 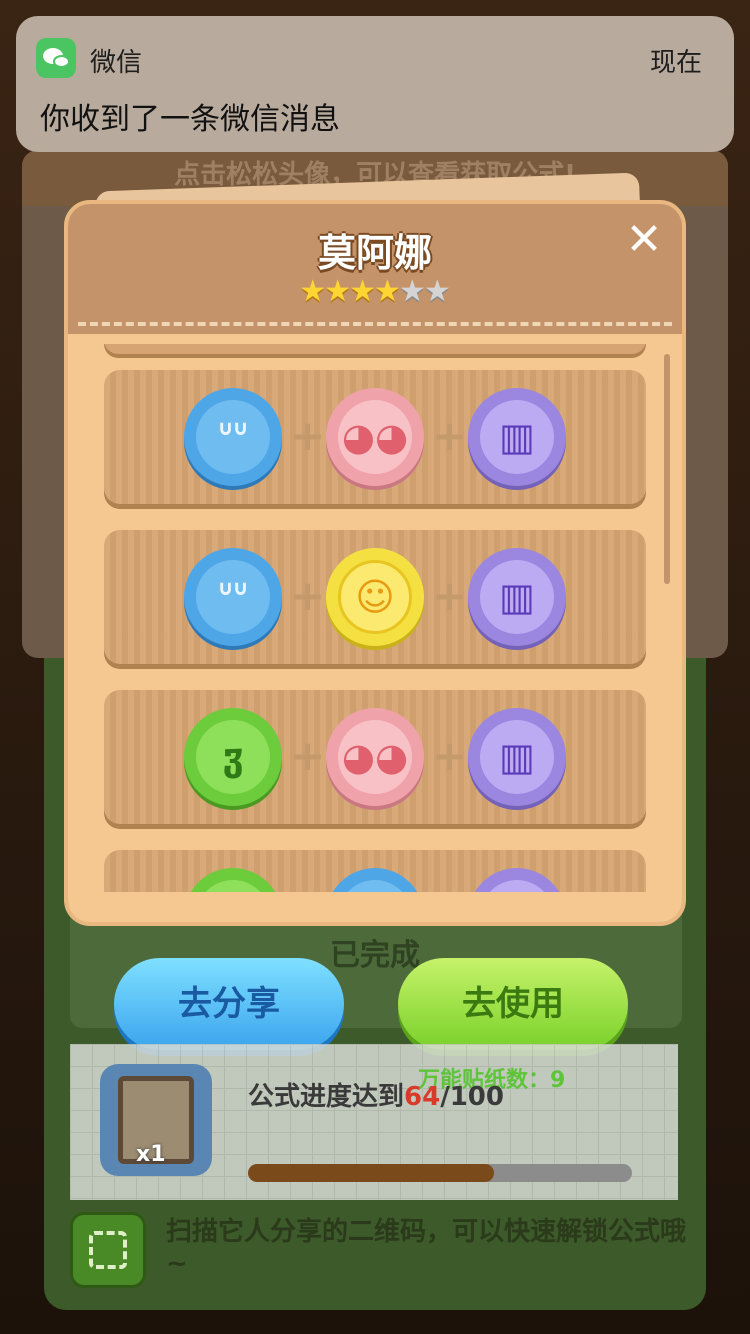 What do you see at coordinates (326, 1097) in the screenshot?
I see `progress-label: 公式进度达到` at bounding box center [326, 1097].